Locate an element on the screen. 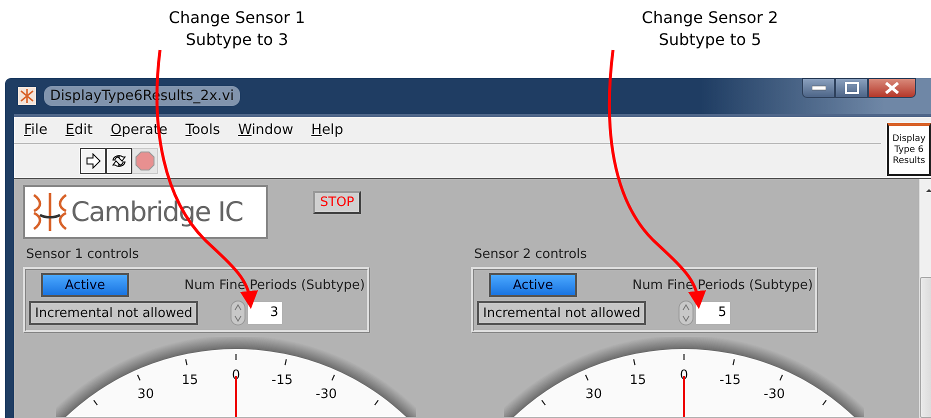 The height and width of the screenshot is (418, 931). numeric-field: 3 is located at coordinates (265, 313).